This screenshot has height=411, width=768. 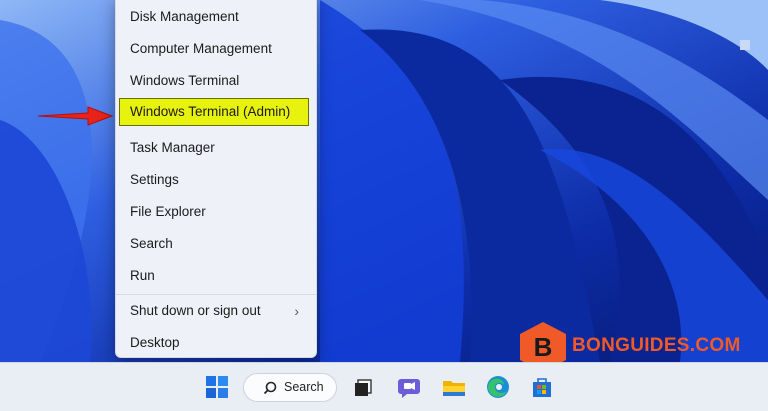 What do you see at coordinates (498, 387) in the screenshot?
I see `edge-icon` at bounding box center [498, 387].